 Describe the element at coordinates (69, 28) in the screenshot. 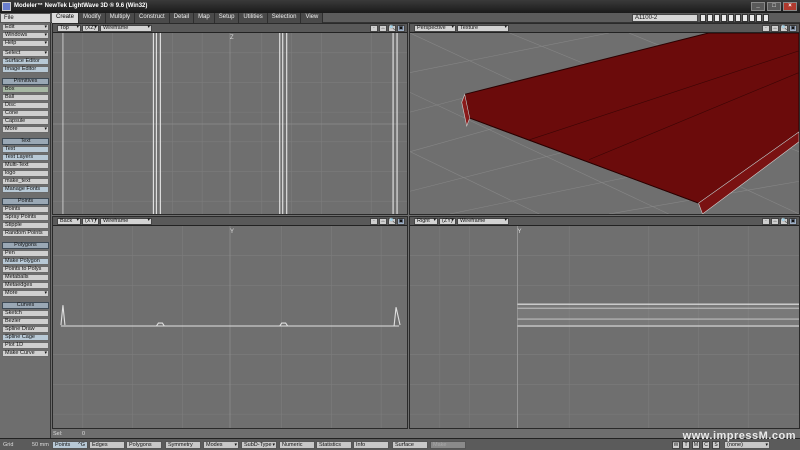

I see `top-view-select: Top` at that location.